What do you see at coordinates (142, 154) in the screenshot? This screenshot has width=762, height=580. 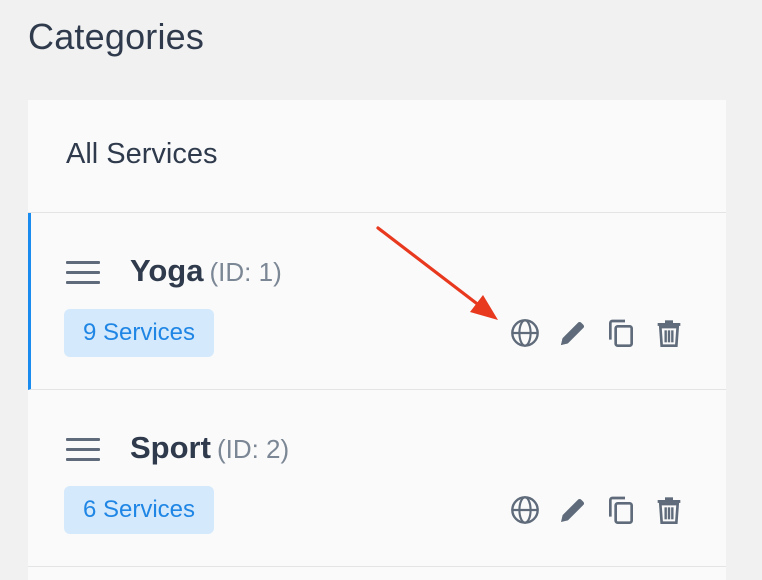 I see `all-services-label: All Services` at bounding box center [142, 154].